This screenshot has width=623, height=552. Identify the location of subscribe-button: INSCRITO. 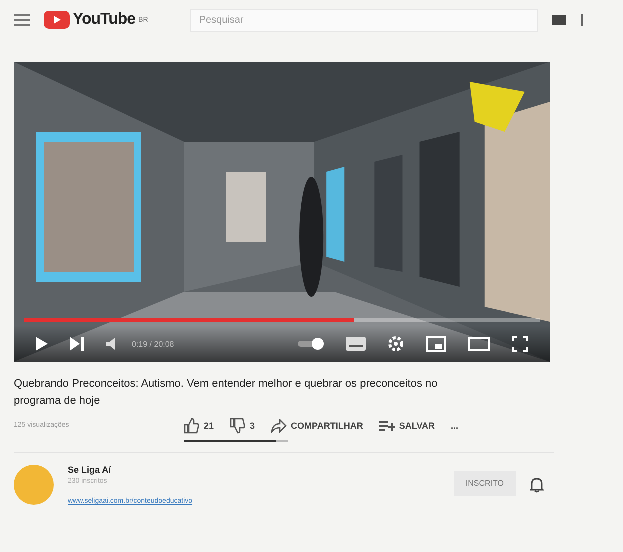
(485, 483).